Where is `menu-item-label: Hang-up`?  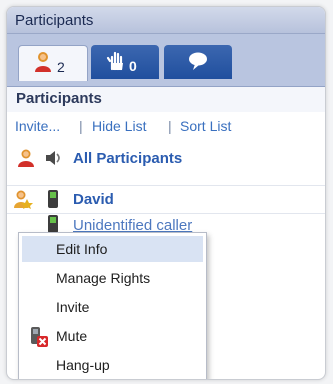 menu-item-label: Hang-up is located at coordinates (83, 365).